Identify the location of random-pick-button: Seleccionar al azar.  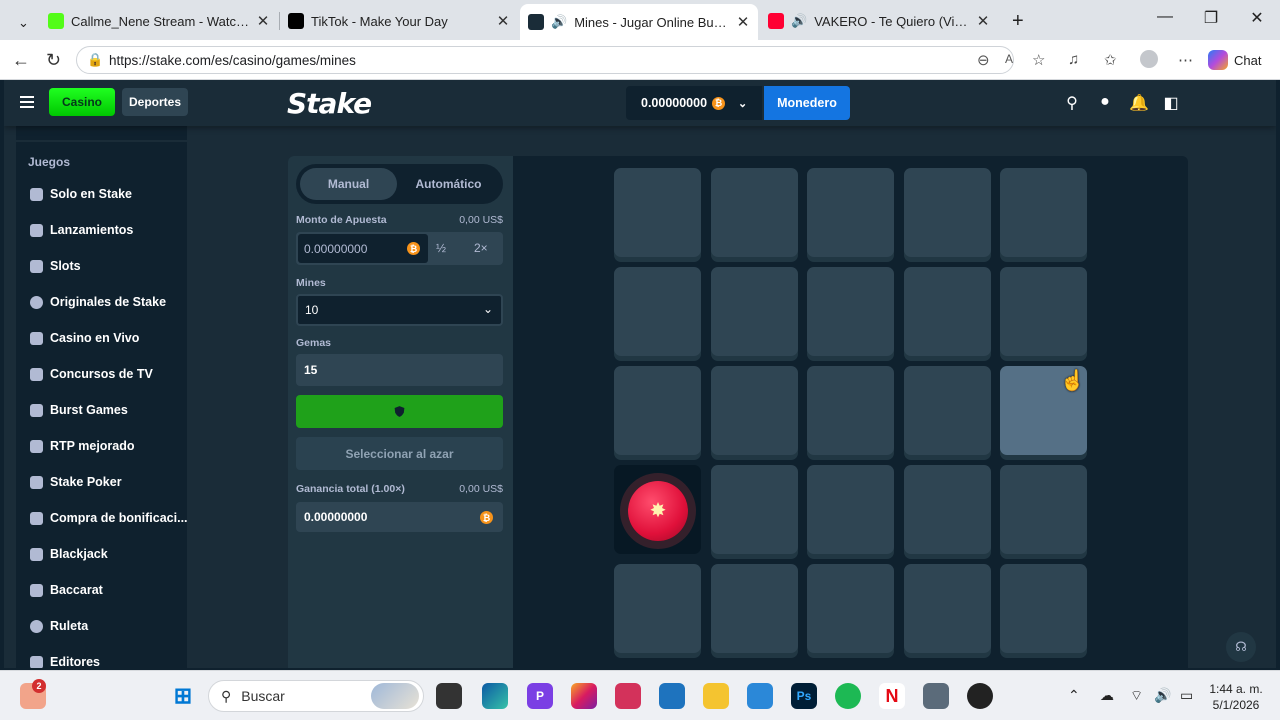
(399, 453).